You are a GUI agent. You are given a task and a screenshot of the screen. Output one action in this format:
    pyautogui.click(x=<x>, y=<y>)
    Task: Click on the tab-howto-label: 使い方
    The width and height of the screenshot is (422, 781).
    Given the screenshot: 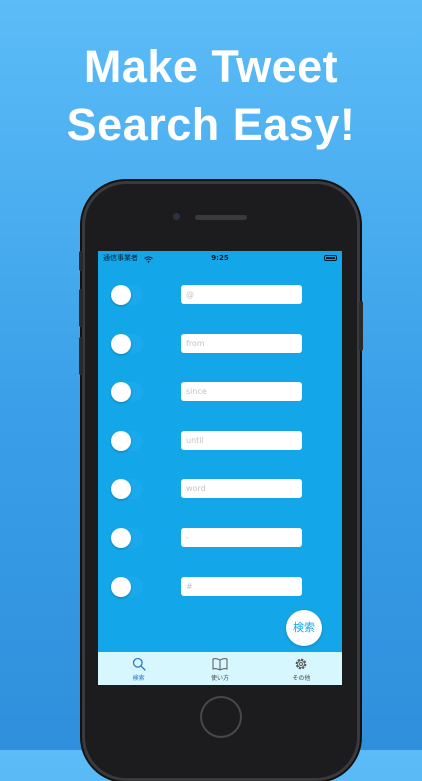 What is the action you would take?
    pyautogui.click(x=219, y=678)
    